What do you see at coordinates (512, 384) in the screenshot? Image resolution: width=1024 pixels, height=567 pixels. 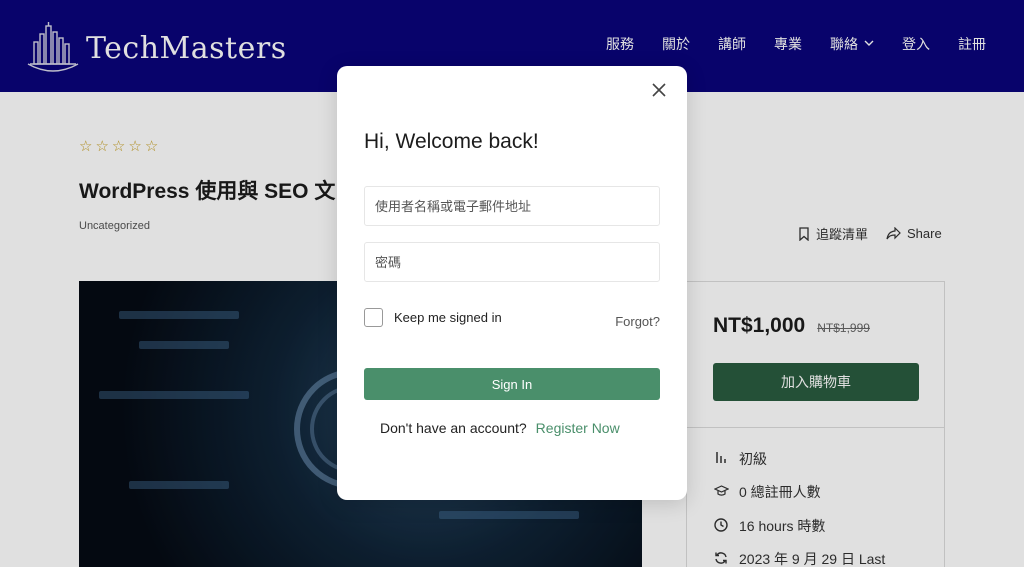 I see `sign-in-button: Sign In` at bounding box center [512, 384].